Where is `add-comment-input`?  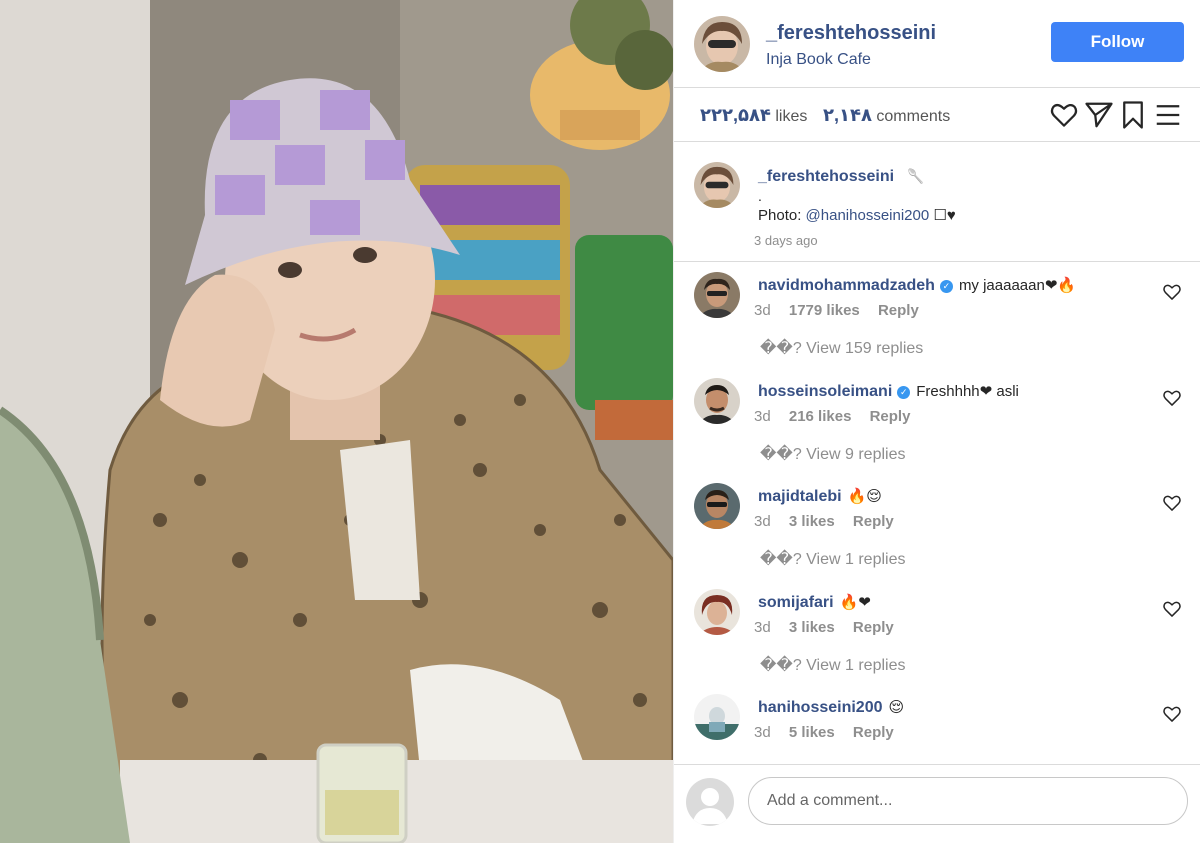 add-comment-input is located at coordinates (968, 801).